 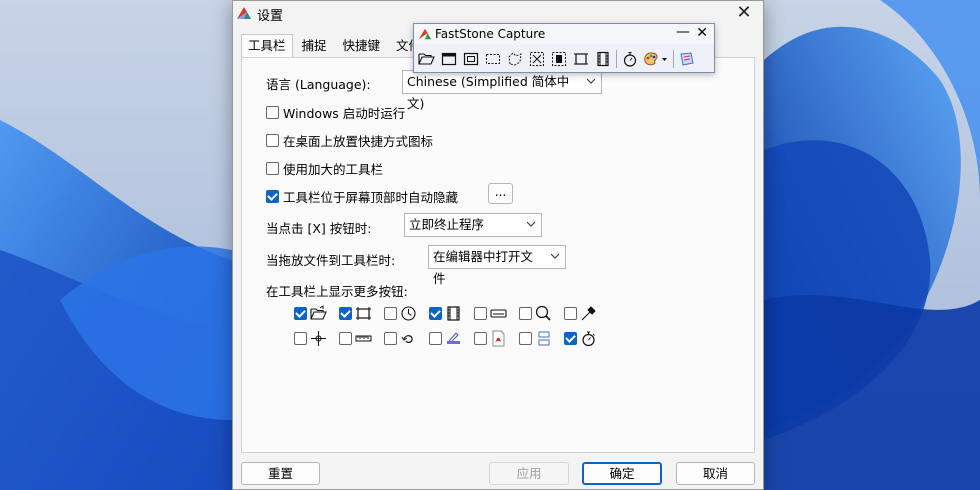 I want to click on capture-fullscreen-icon, so click(x=537, y=59).